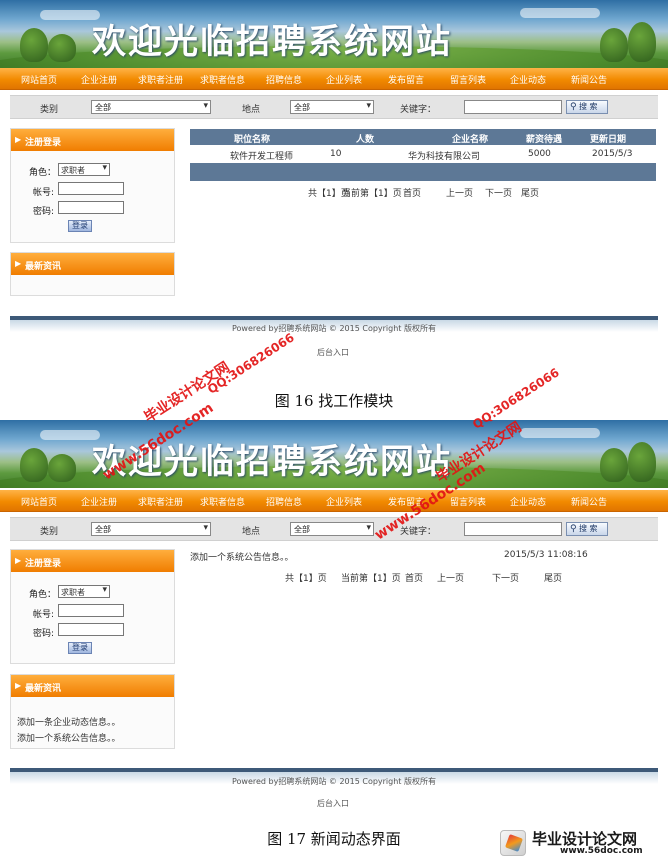 This screenshot has width=668, height=861. I want to click on table-cell: 5000, so click(539, 154).